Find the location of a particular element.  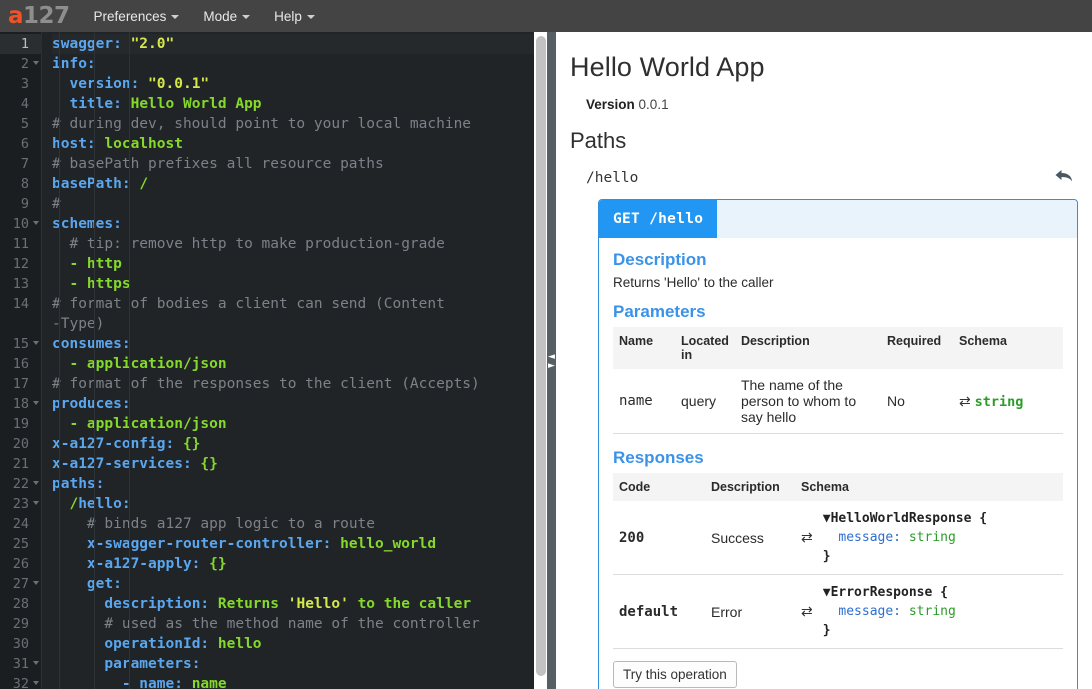

menu-help: Help is located at coordinates (294, 16).